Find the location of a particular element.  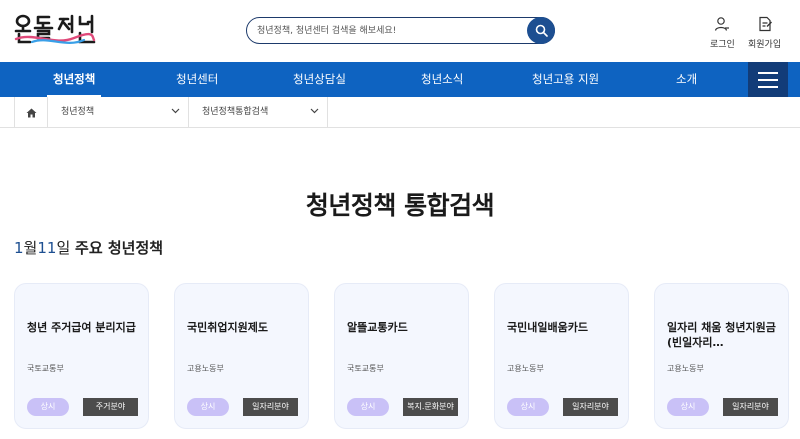

hamburger-menu-icon is located at coordinates (768, 79).